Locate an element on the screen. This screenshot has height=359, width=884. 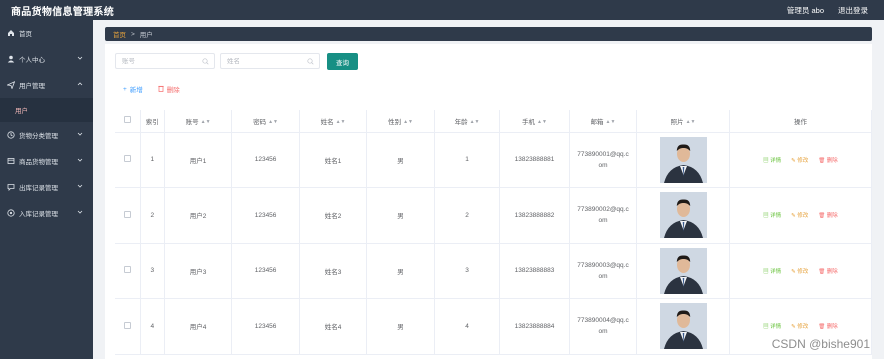
column-header-index: 索引 is located at coordinates (152, 121).